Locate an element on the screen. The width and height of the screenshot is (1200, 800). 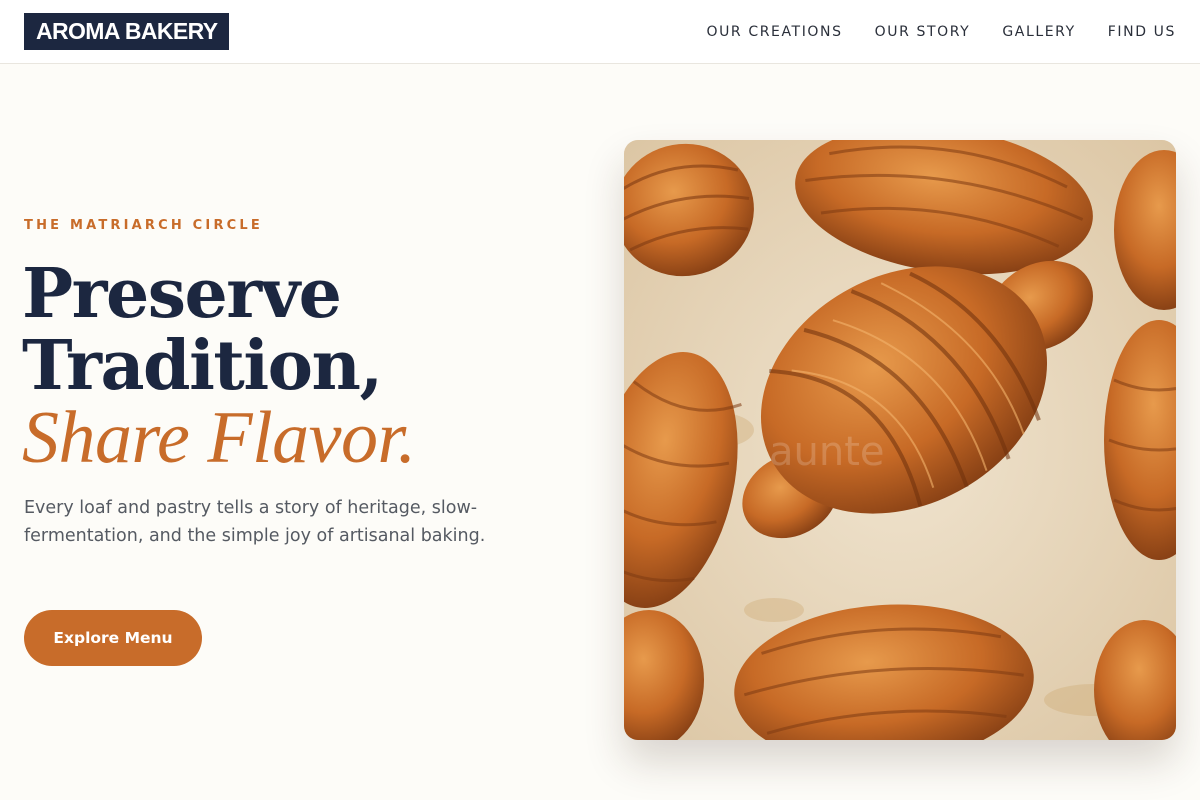
hero-headline: Preserve Tradition, Share Flavor. is located at coordinates (302, 366).